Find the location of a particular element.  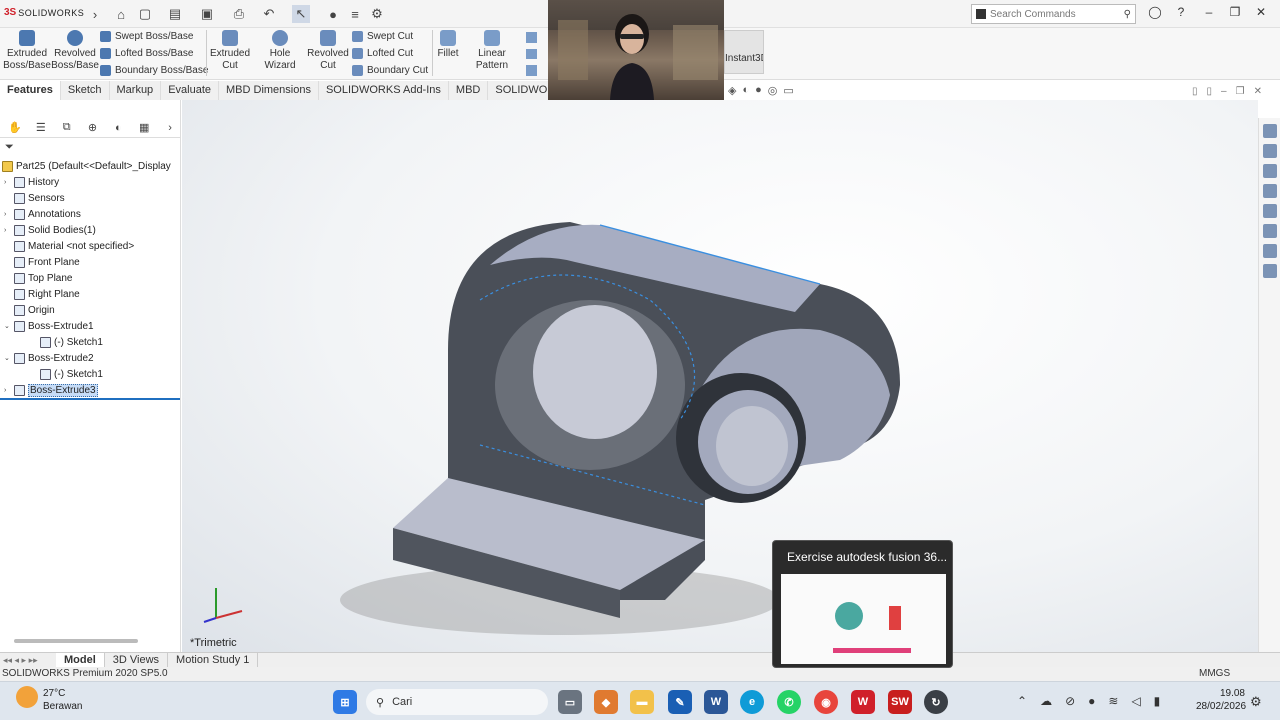

options-gear-icon: ⚙ is located at coordinates (377, 14).